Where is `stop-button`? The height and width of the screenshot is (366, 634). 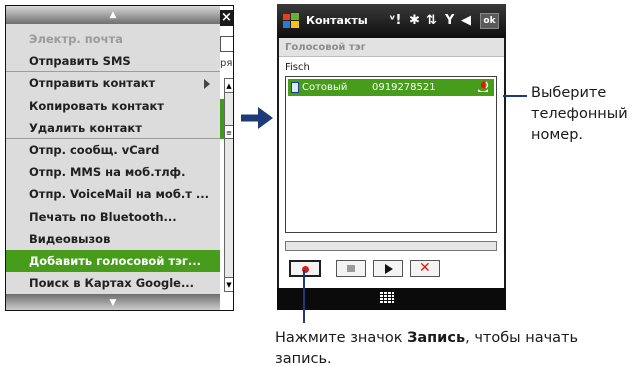 stop-button is located at coordinates (351, 268).